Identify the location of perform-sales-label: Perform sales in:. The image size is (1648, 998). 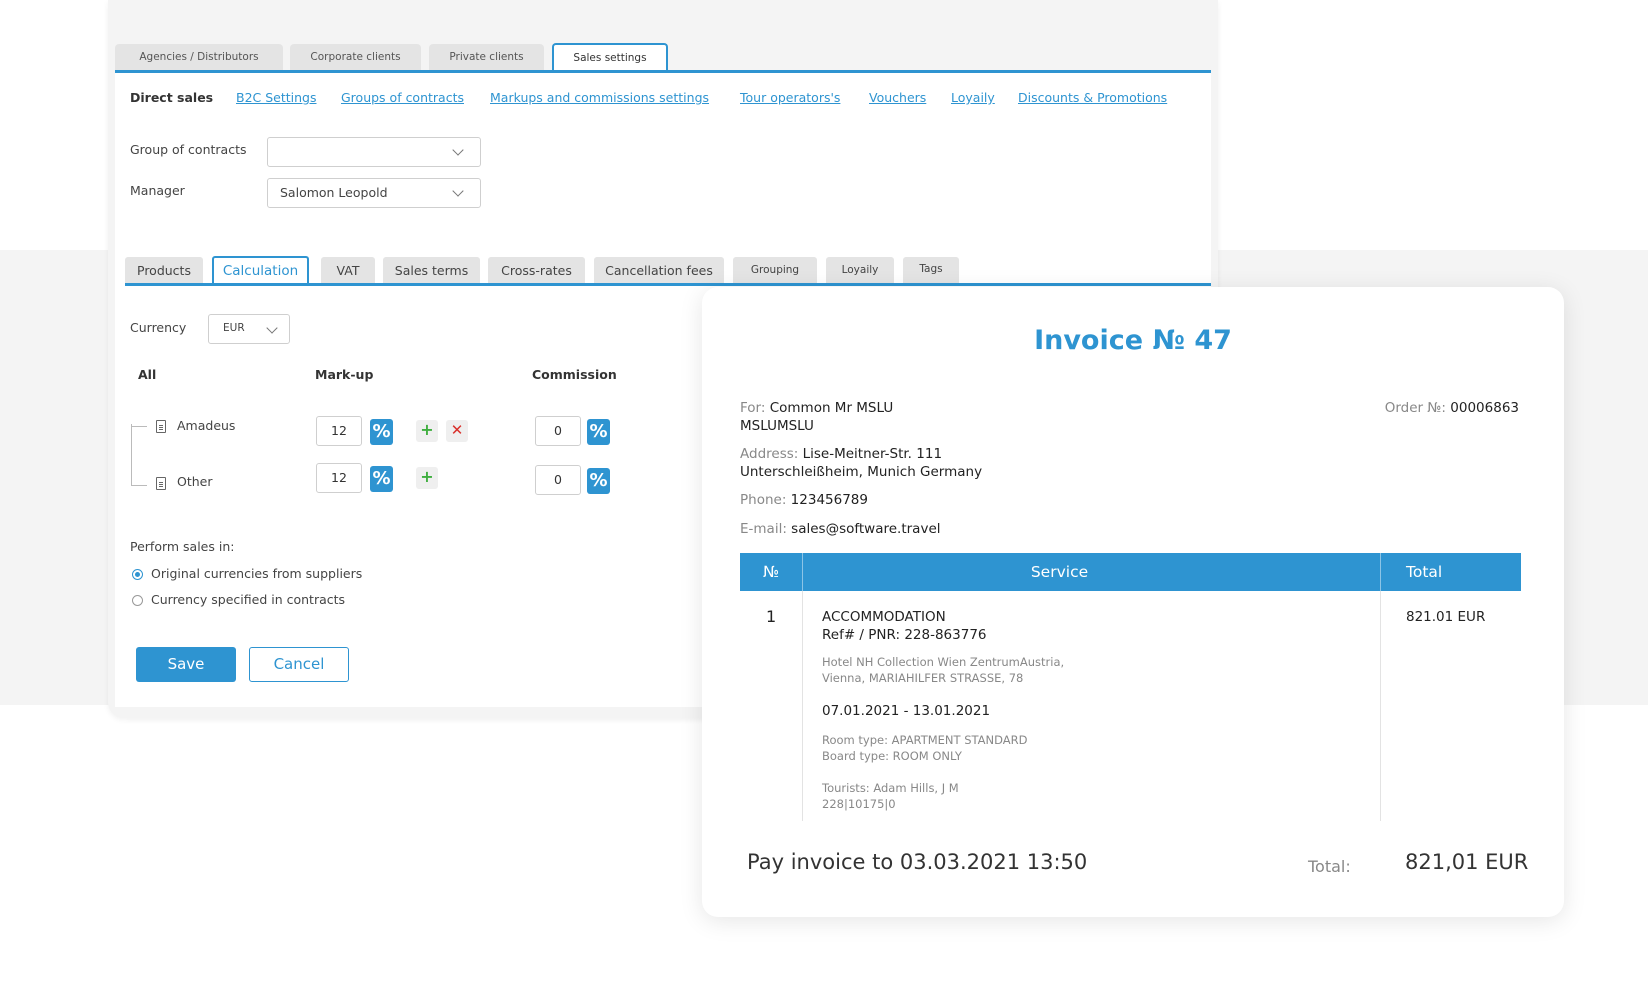
(182, 546).